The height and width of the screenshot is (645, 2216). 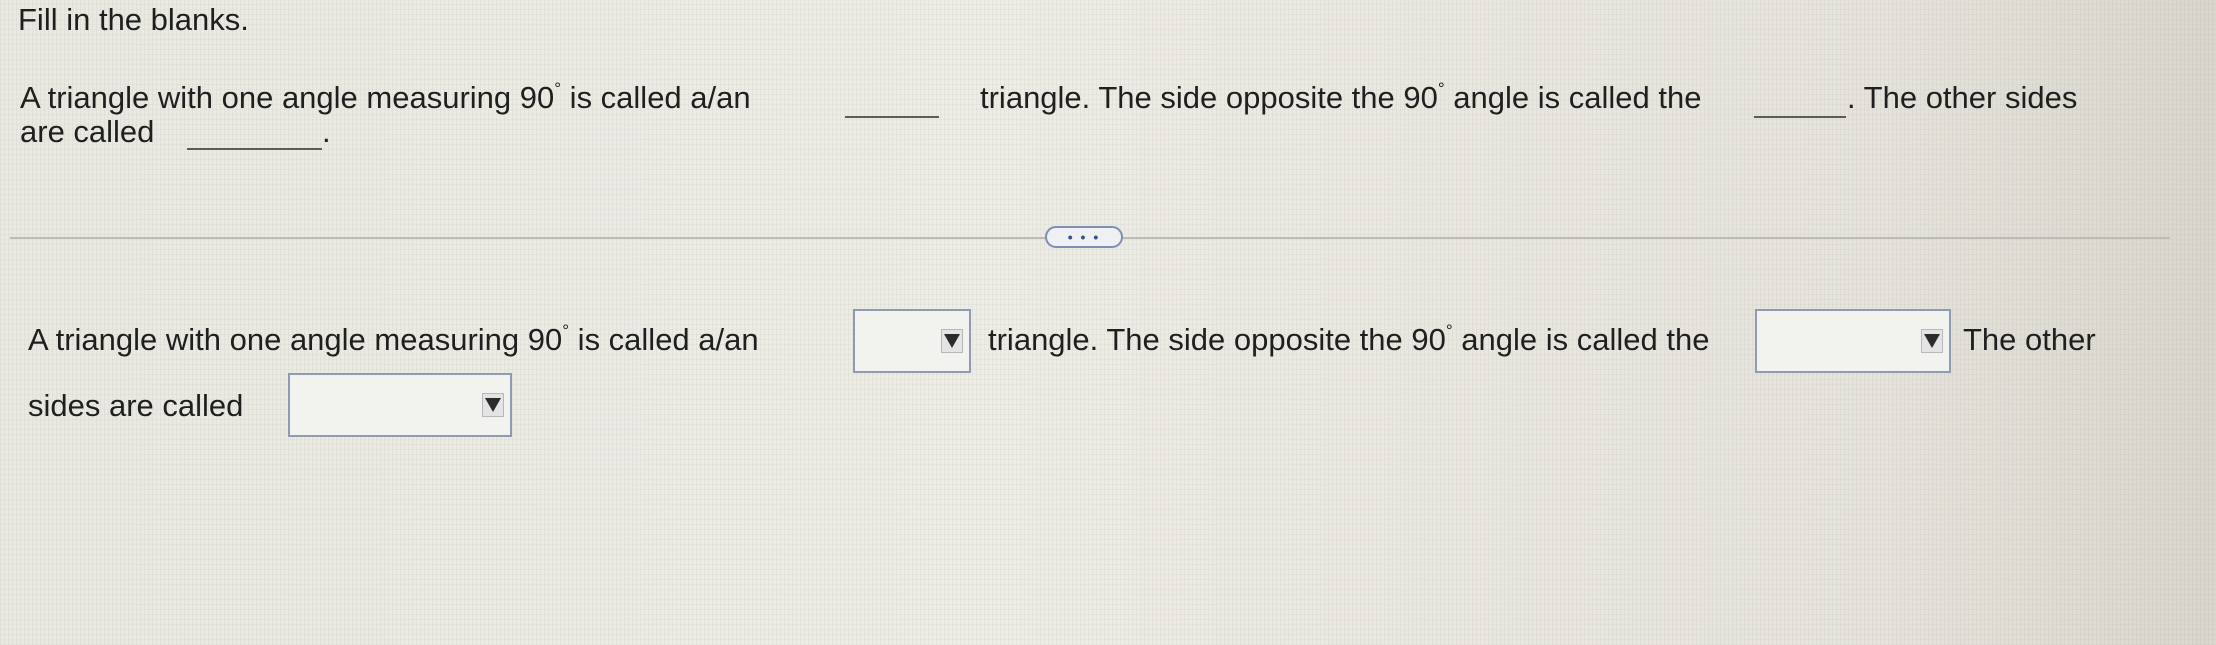 What do you see at coordinates (2029, 339) in the screenshot?
I see `answer-segment: The other` at bounding box center [2029, 339].